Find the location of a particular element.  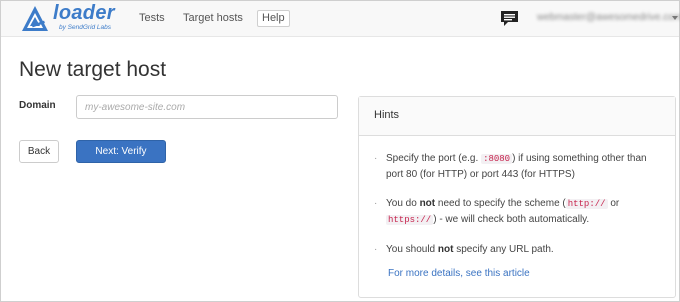

hint-item: · You should not specify any URL path. is located at coordinates (517, 249).